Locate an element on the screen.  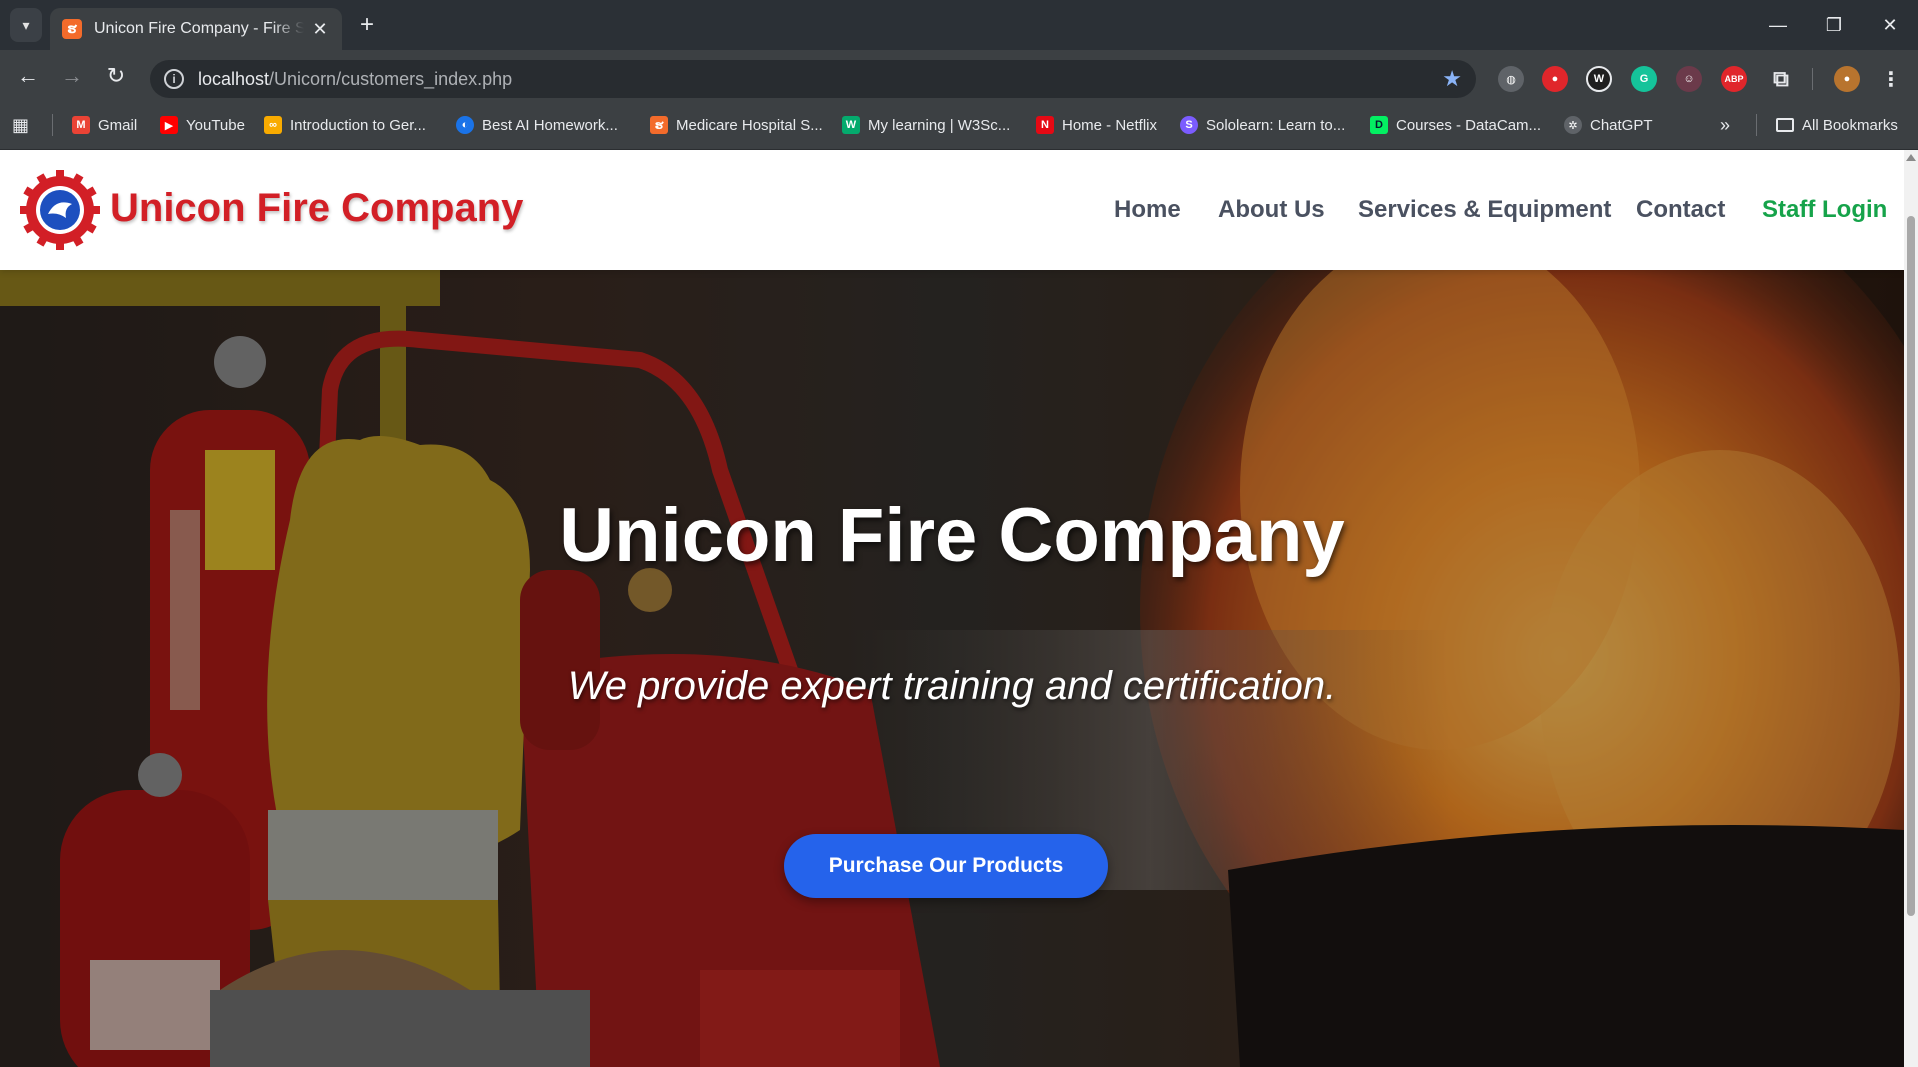
minimize-button: — is located at coordinates (1778, 25).